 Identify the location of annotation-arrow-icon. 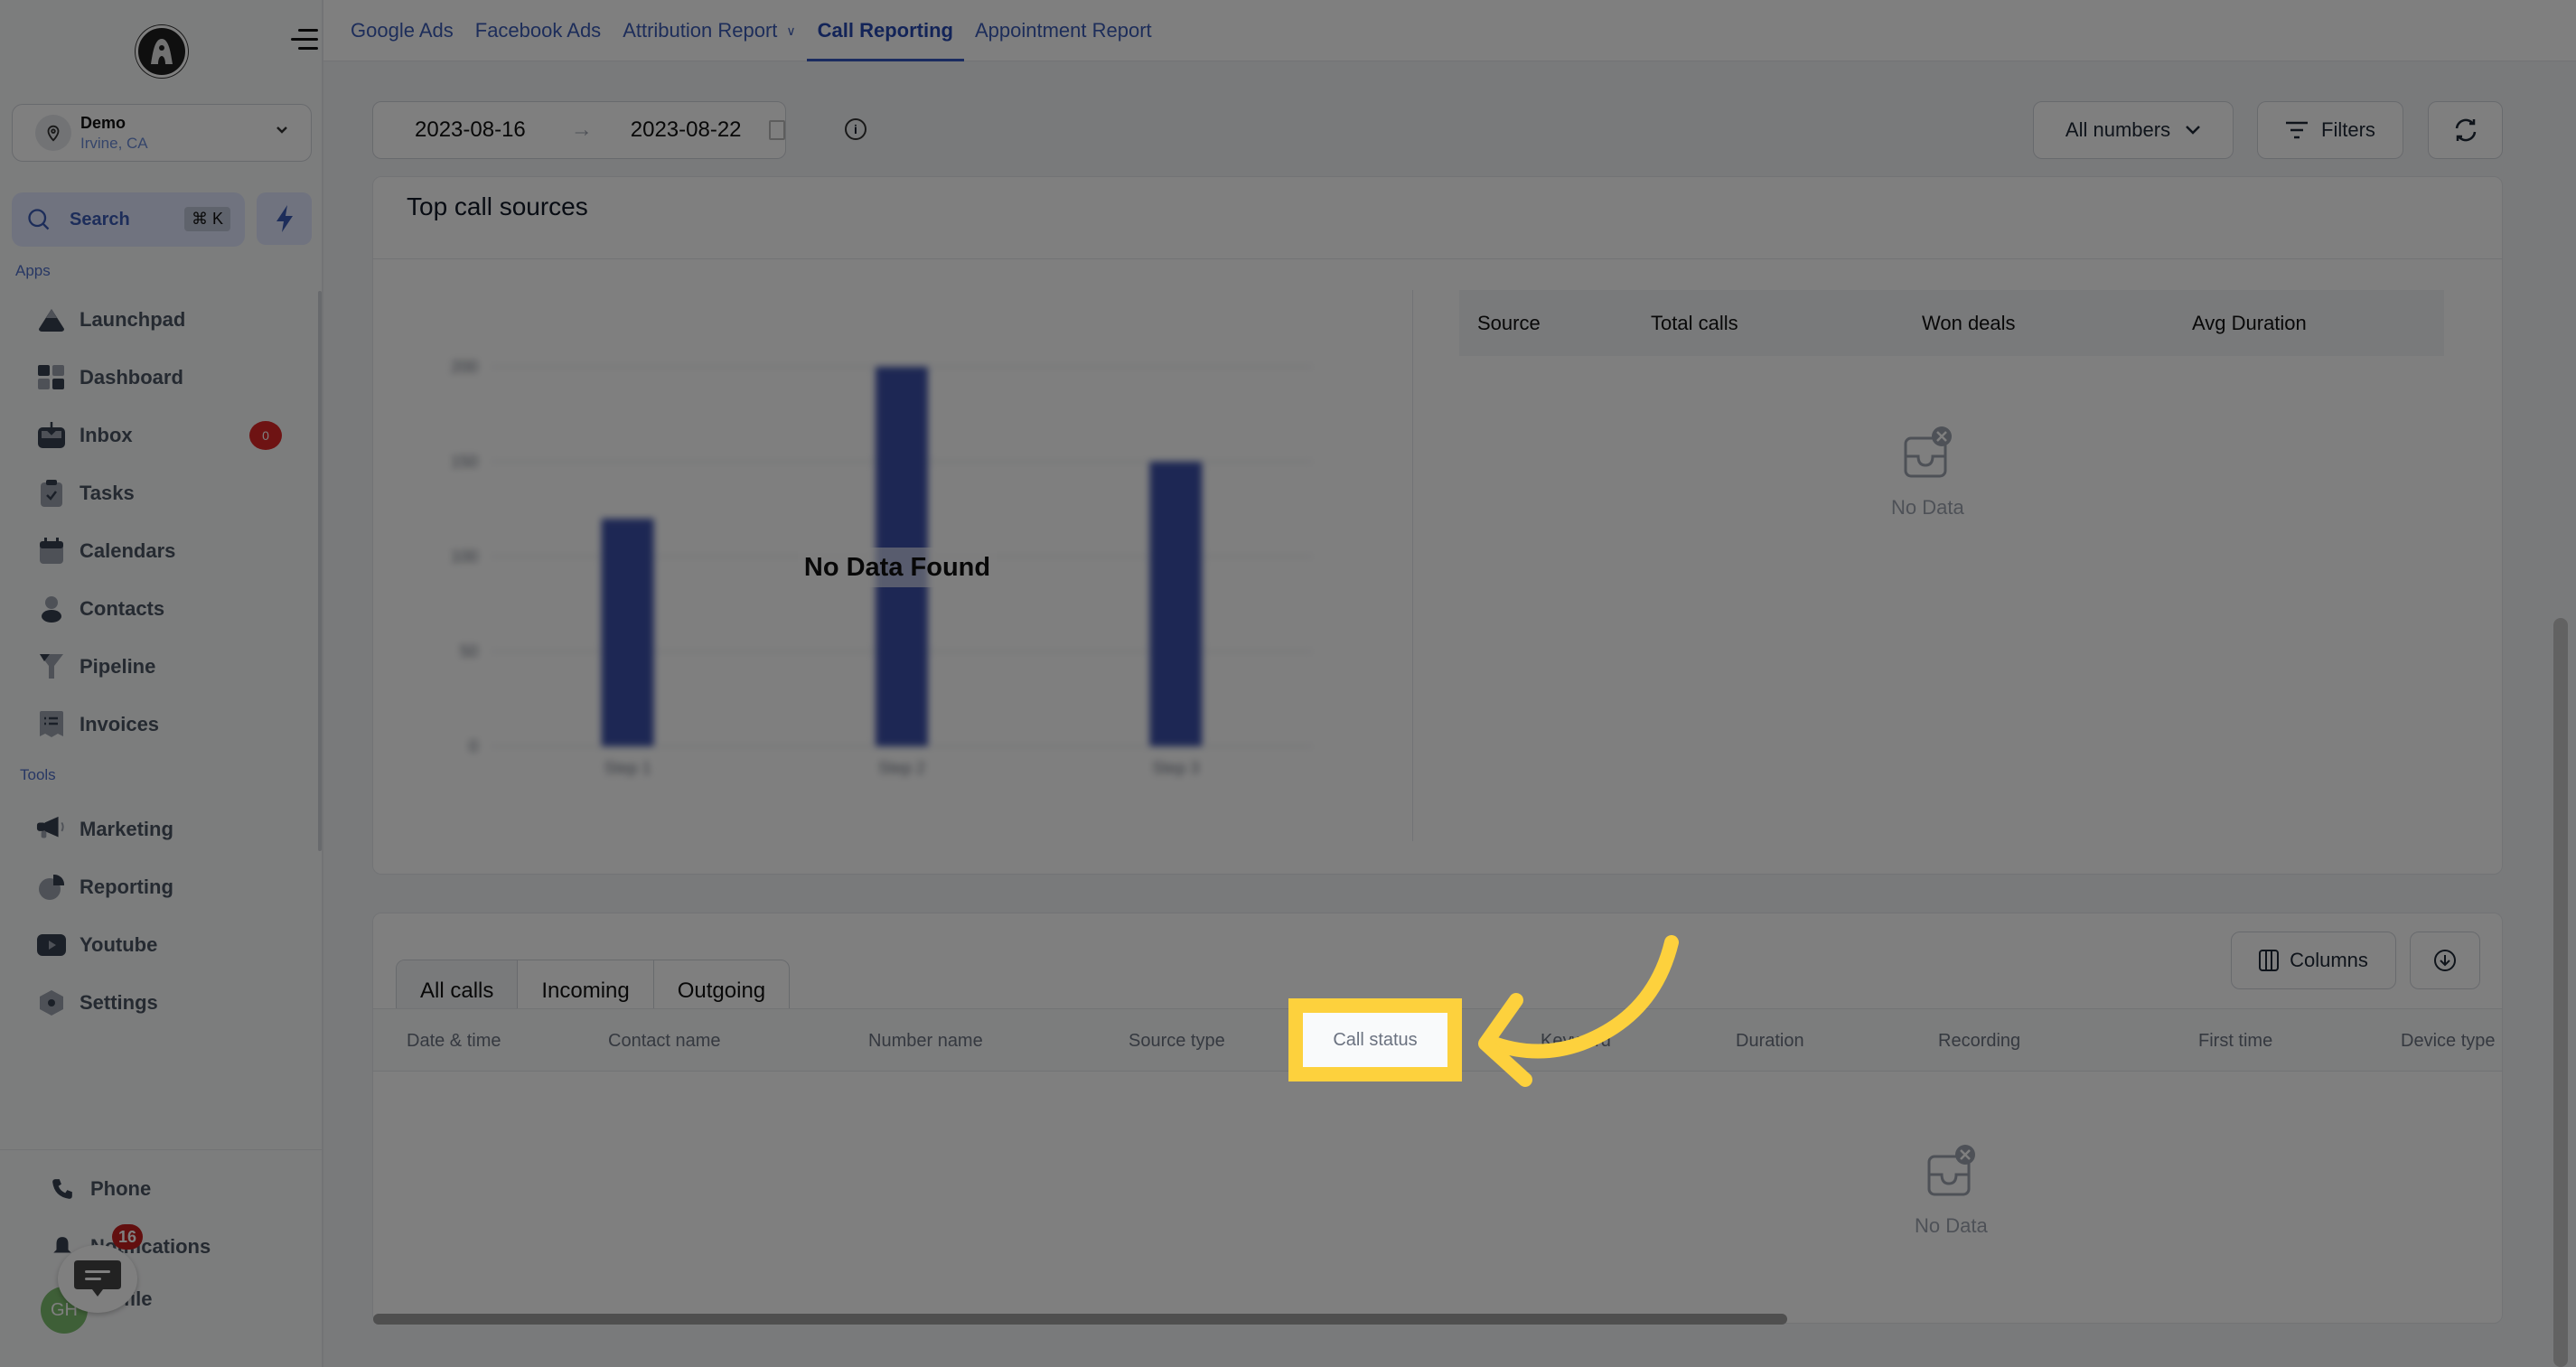
(1578, 1011).